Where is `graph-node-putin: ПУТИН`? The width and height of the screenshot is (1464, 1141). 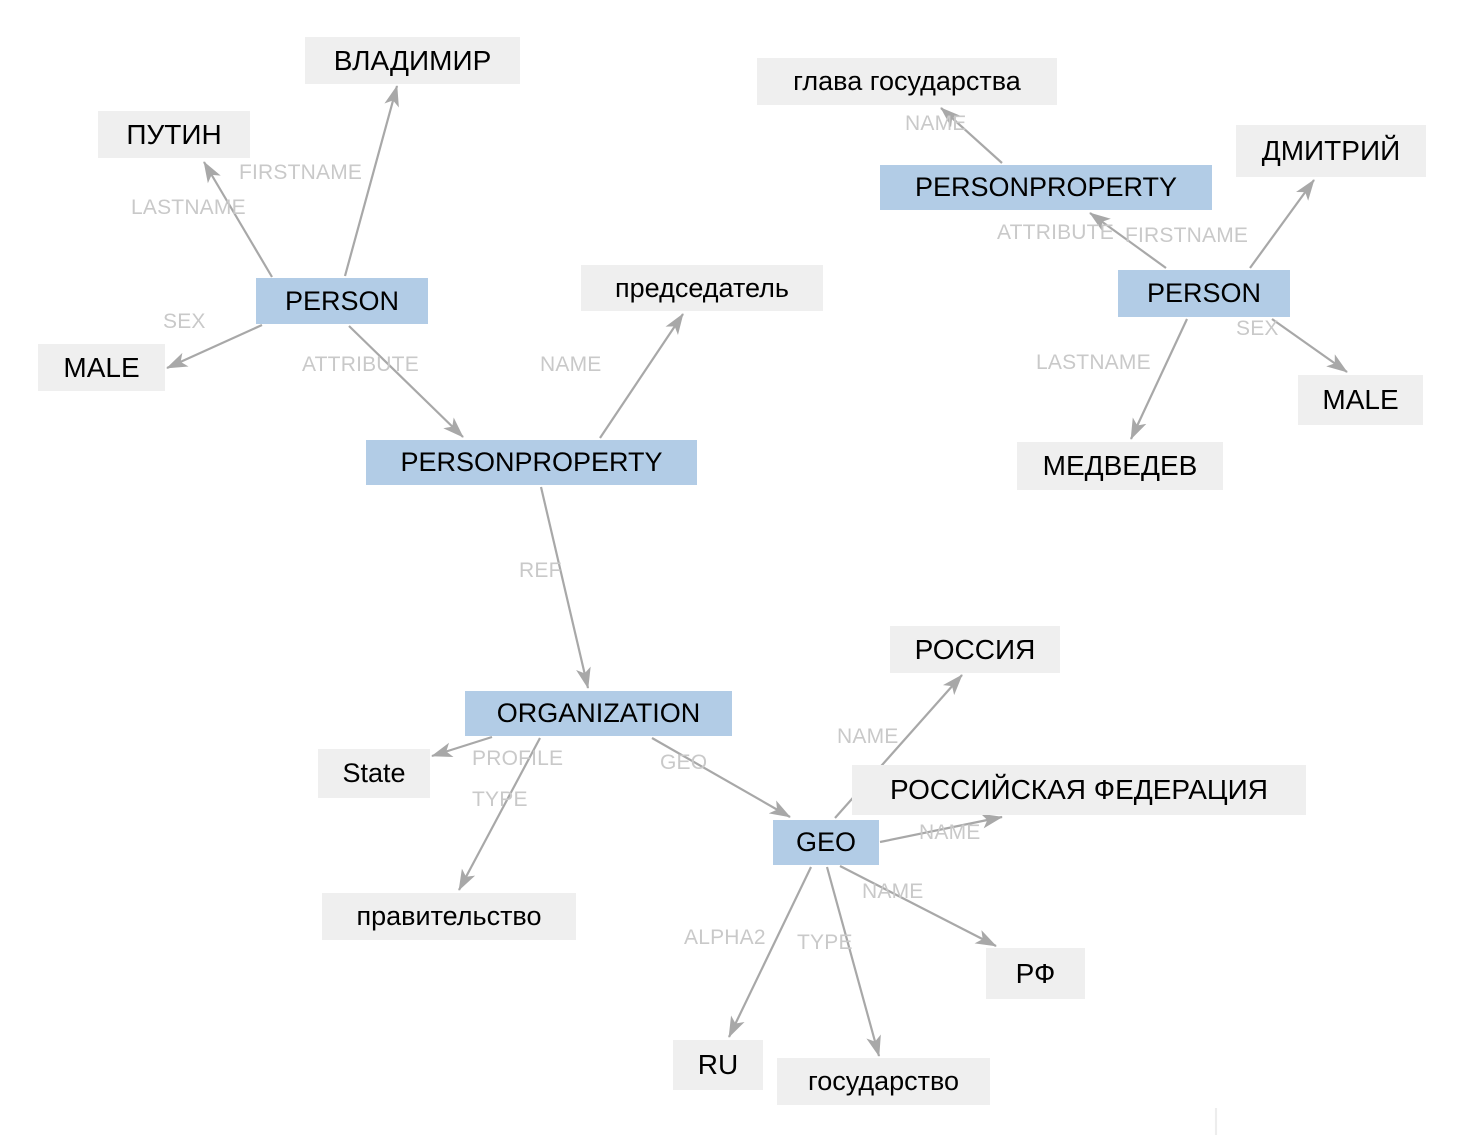
graph-node-putin: ПУТИН is located at coordinates (174, 134).